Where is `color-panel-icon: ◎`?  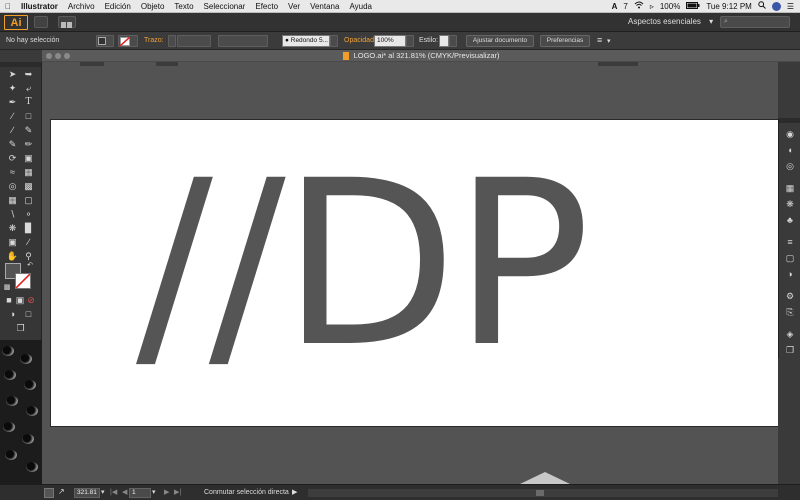
color-panel-icon: ◎ is located at coordinates (790, 166).